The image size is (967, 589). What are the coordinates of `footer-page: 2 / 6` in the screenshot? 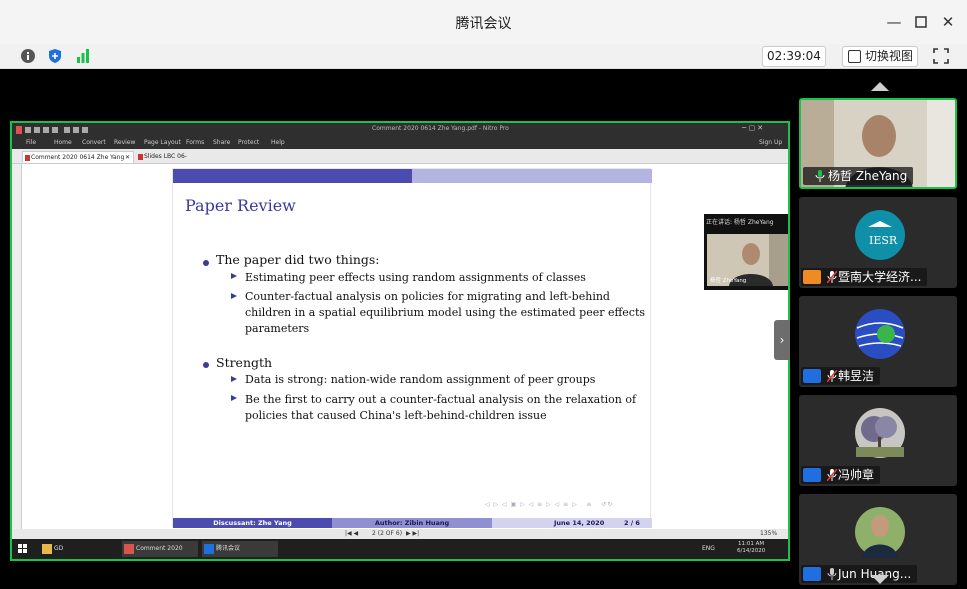 It's located at (632, 523).